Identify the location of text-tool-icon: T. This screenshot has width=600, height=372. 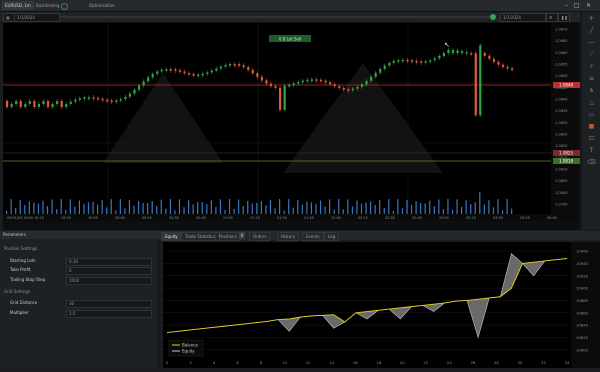
(591, 150).